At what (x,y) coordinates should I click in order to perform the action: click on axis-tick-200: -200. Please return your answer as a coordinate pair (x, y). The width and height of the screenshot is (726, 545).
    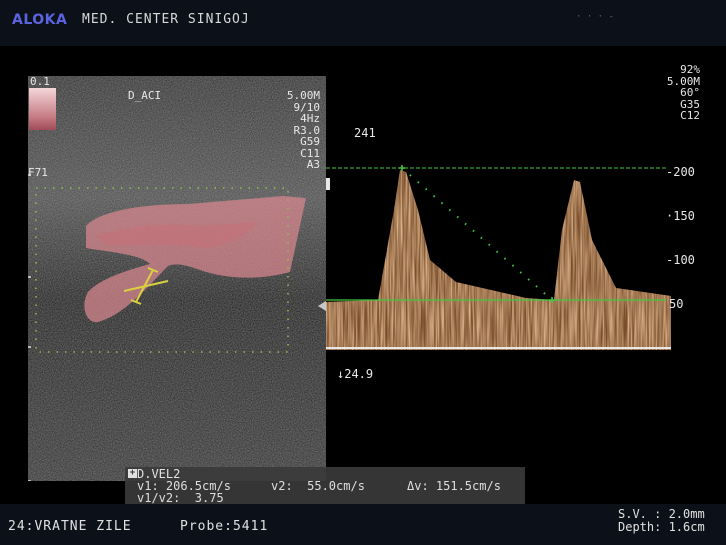
    Looking at the image, I should click on (680, 172).